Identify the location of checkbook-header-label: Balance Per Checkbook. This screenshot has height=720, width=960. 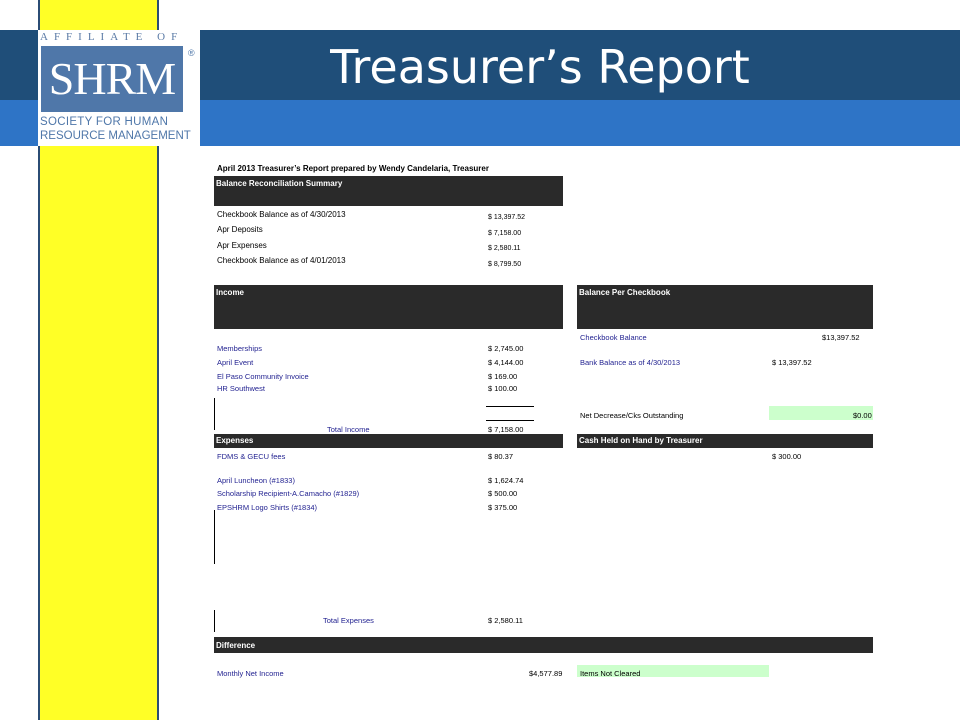
(625, 292).